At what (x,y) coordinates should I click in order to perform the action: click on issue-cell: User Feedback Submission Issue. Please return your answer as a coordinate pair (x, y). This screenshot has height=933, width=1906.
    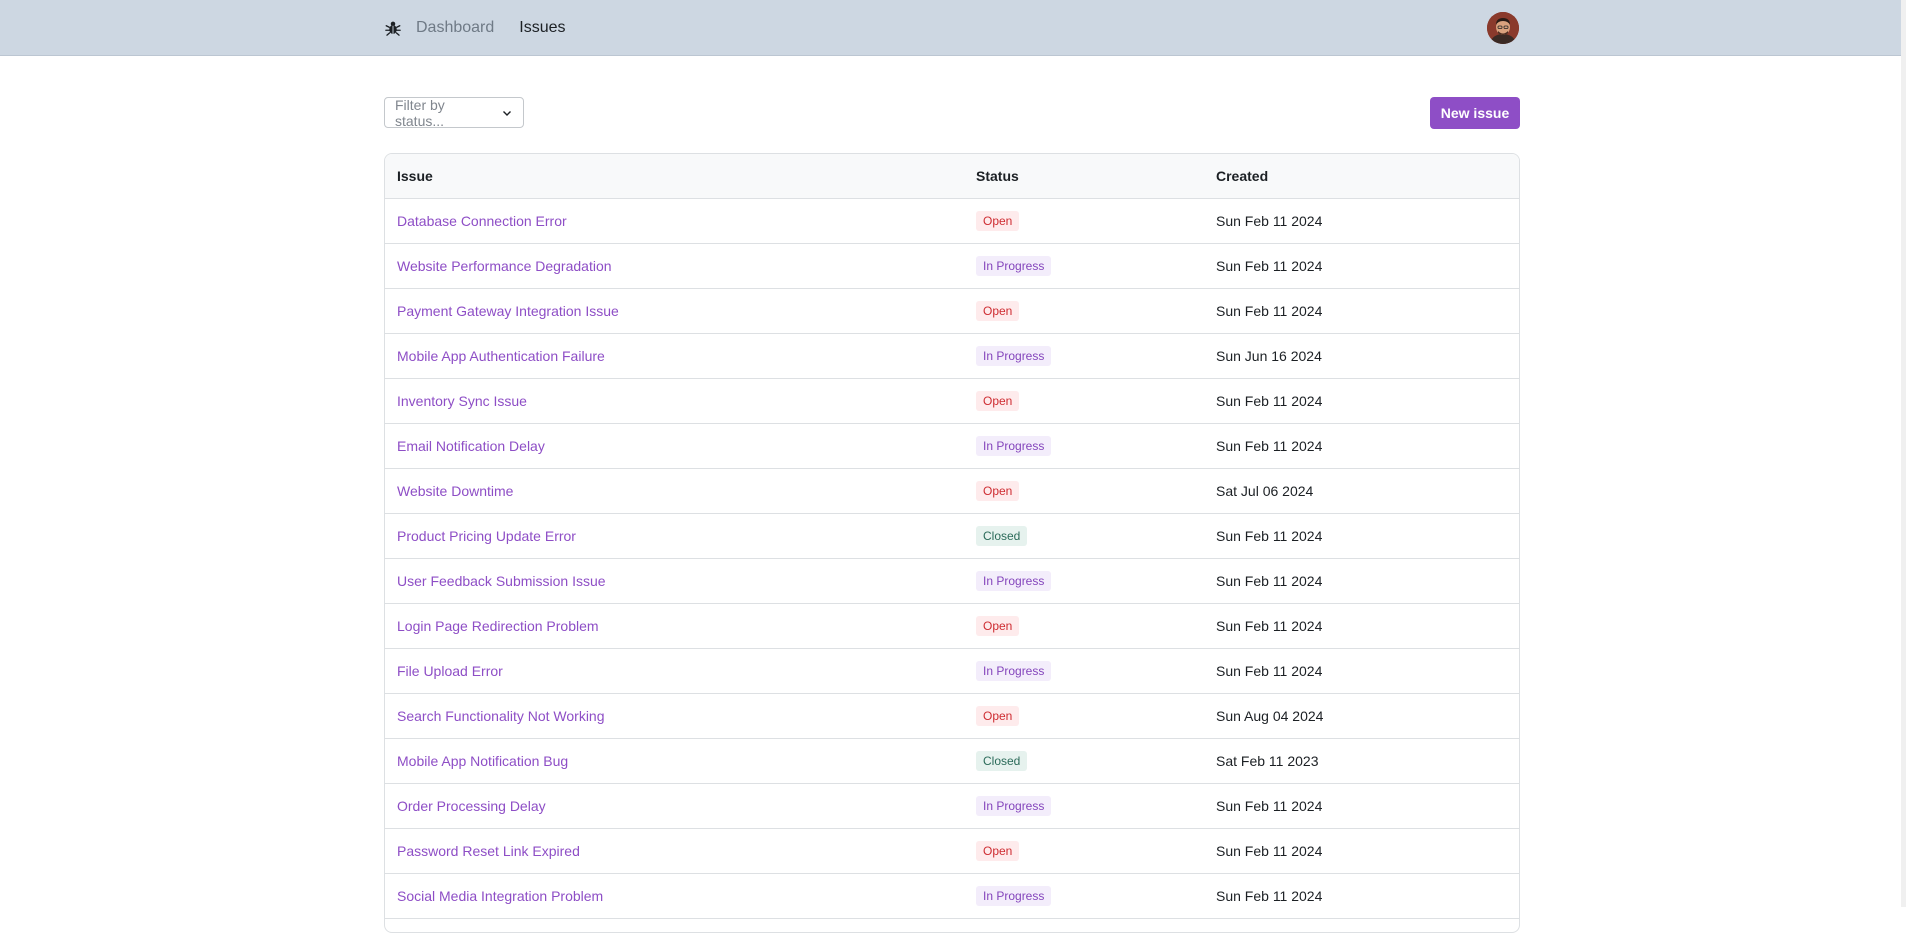
    Looking at the image, I should click on (674, 581).